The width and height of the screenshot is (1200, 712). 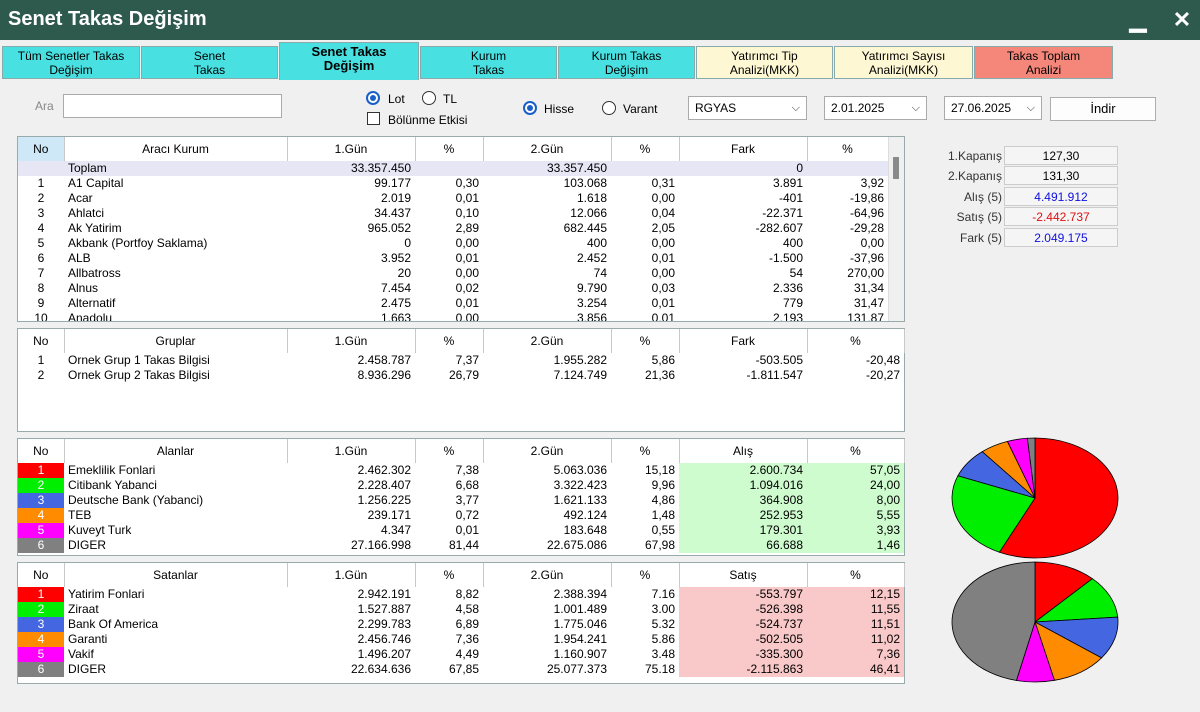 What do you see at coordinates (453, 288) in the screenshot?
I see `table-row: 8 Alnus 7.454 0,02 9.790 0,03 2.336 31,34` at bounding box center [453, 288].